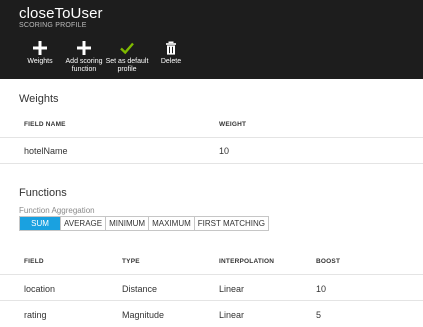 This screenshot has width=423, height=327. I want to click on functions-col-type: TYPE, so click(131, 261).